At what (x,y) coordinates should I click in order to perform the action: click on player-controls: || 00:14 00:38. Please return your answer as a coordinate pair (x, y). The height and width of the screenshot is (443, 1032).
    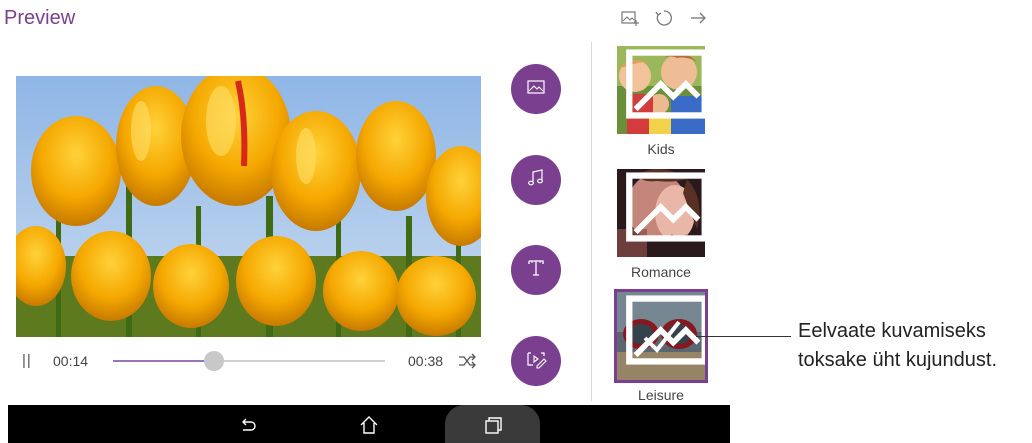
    Looking at the image, I should click on (251, 361).